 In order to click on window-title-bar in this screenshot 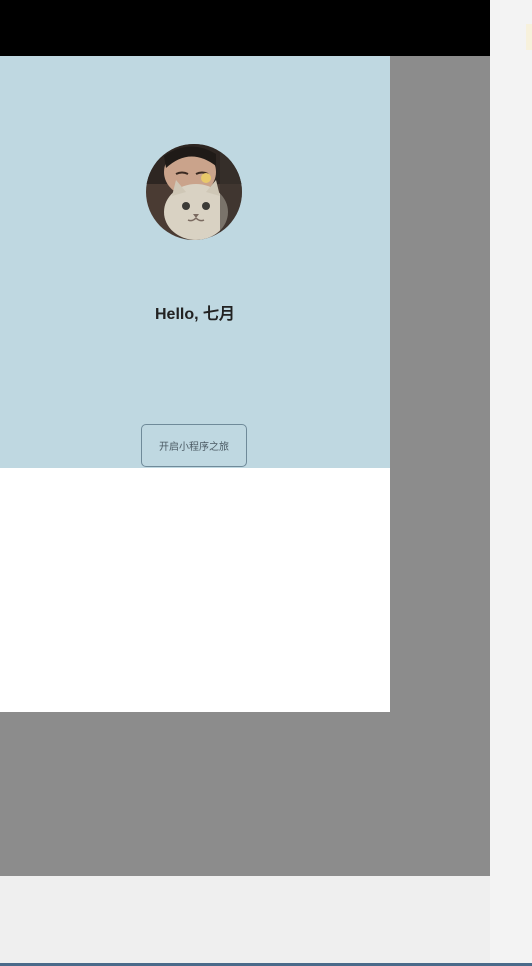, I will do `click(245, 28)`.